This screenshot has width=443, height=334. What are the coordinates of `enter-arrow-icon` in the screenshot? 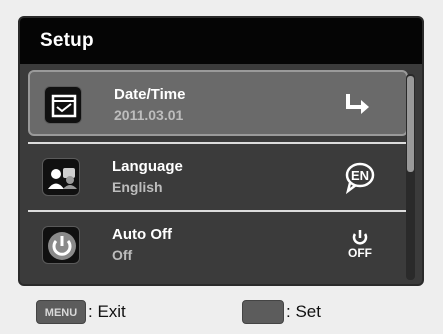 It's located at (358, 105).